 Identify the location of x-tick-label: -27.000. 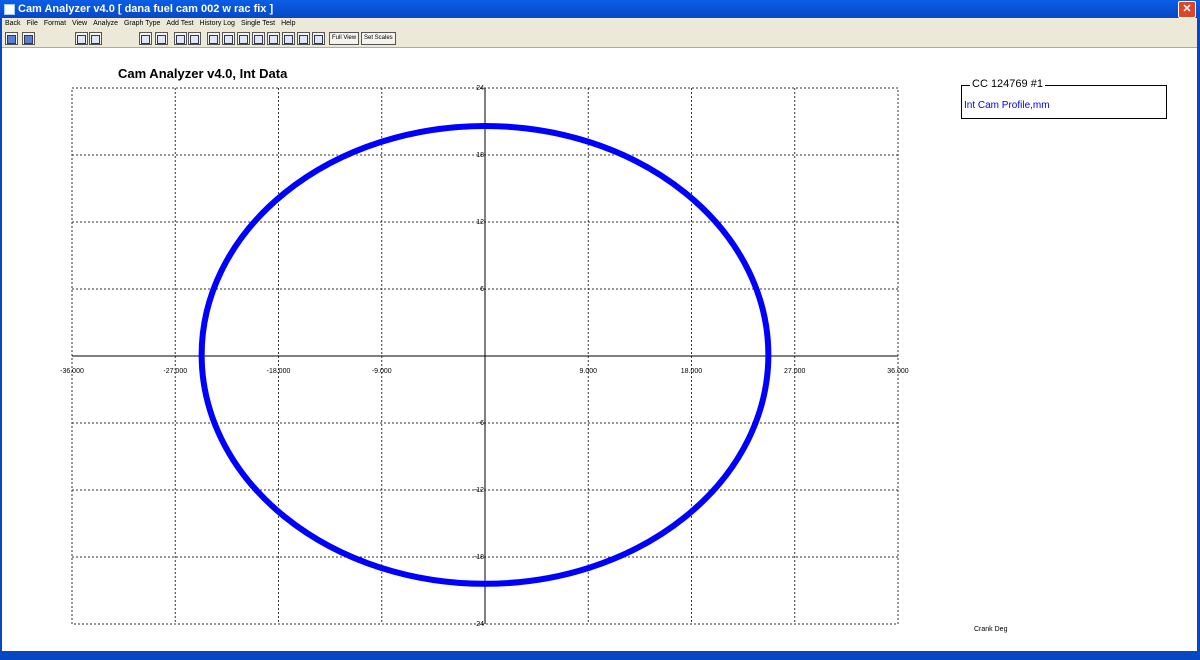
(175, 371).